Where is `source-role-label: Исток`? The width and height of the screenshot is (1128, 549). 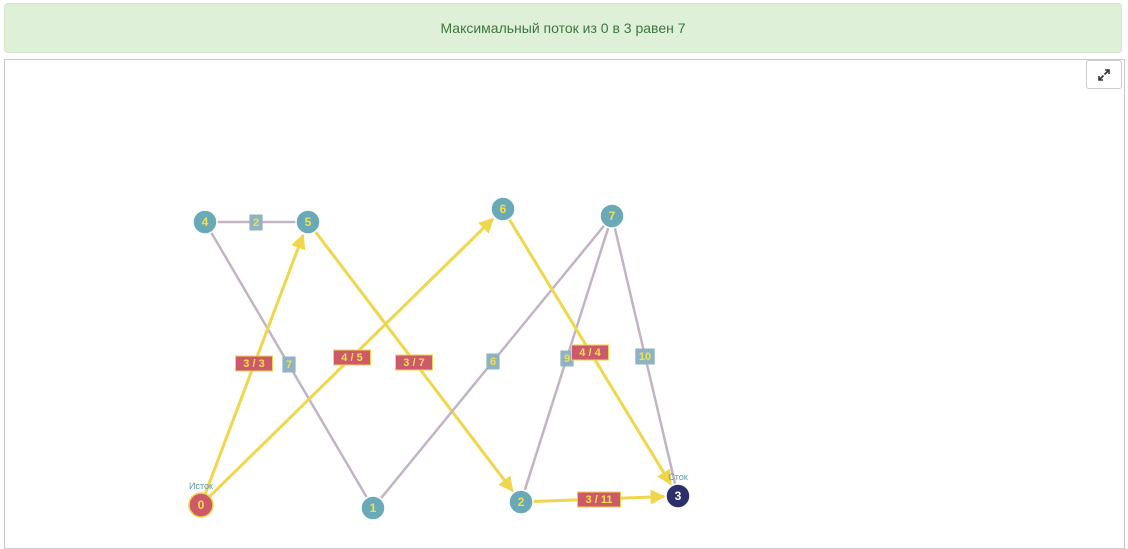
source-role-label: Исток is located at coordinates (201, 486).